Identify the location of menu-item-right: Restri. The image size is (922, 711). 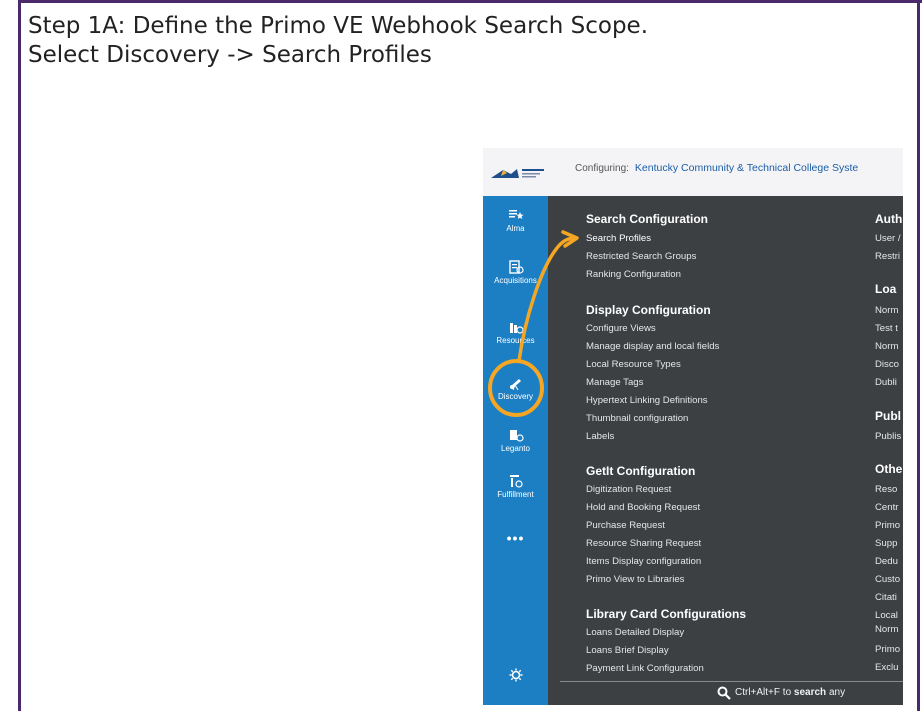
(887, 256).